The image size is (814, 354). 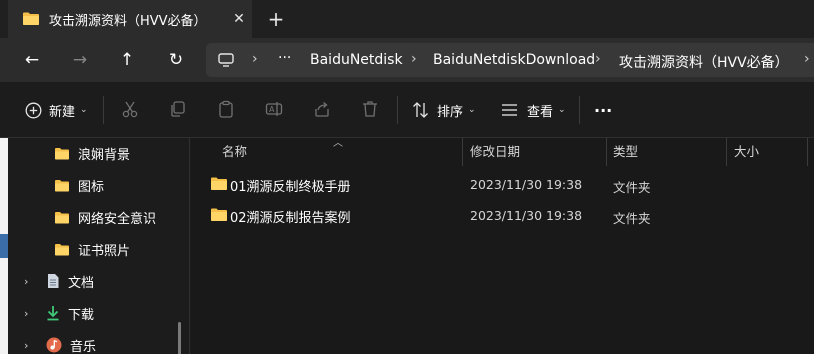 I want to click on paste-icon, so click(x=226, y=111).